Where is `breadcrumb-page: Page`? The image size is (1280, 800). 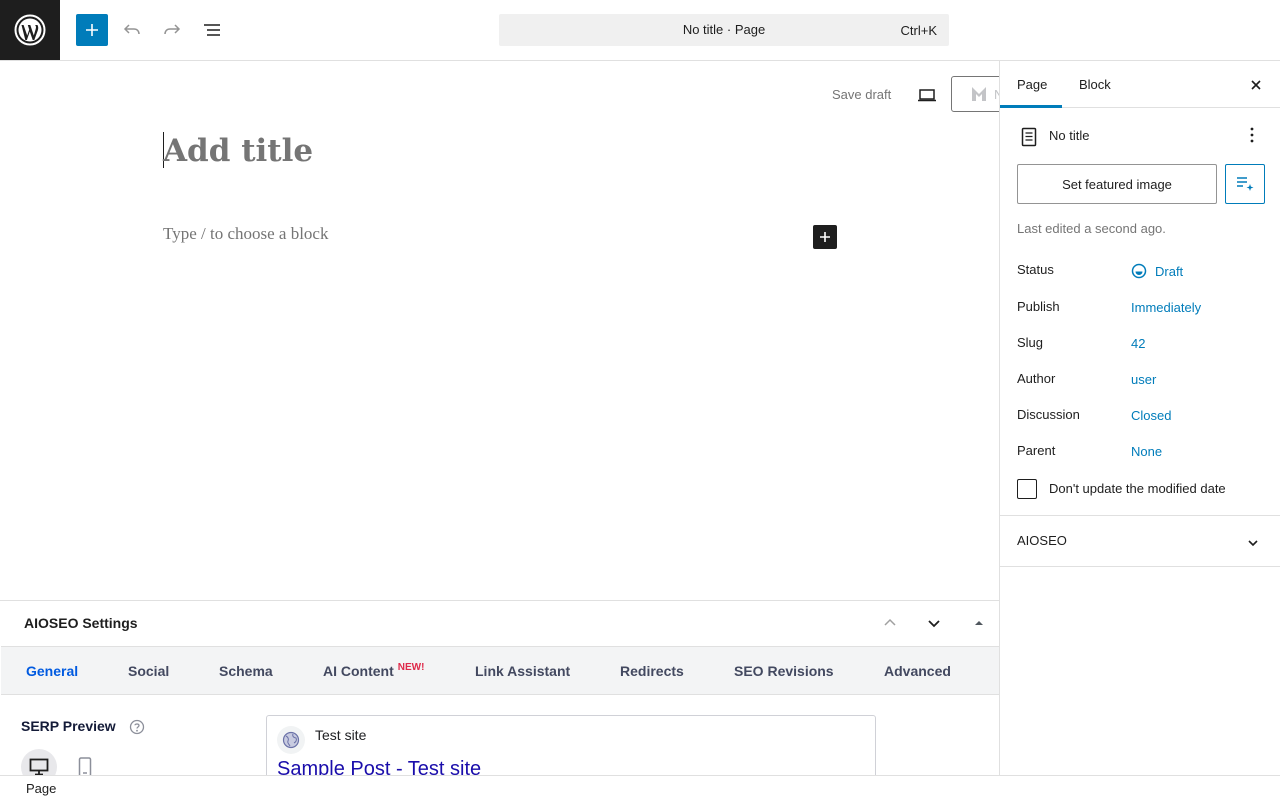 breadcrumb-page: Page is located at coordinates (41, 788).